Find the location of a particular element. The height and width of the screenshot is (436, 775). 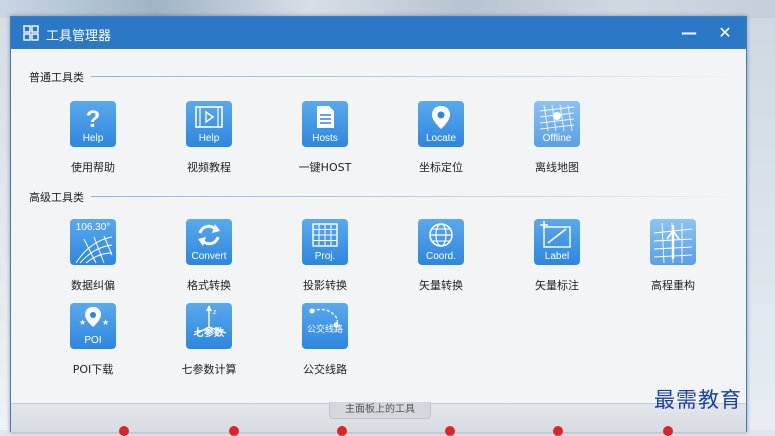

tool-poi-download: ★ ★ POI POI下载 is located at coordinates (93, 343).